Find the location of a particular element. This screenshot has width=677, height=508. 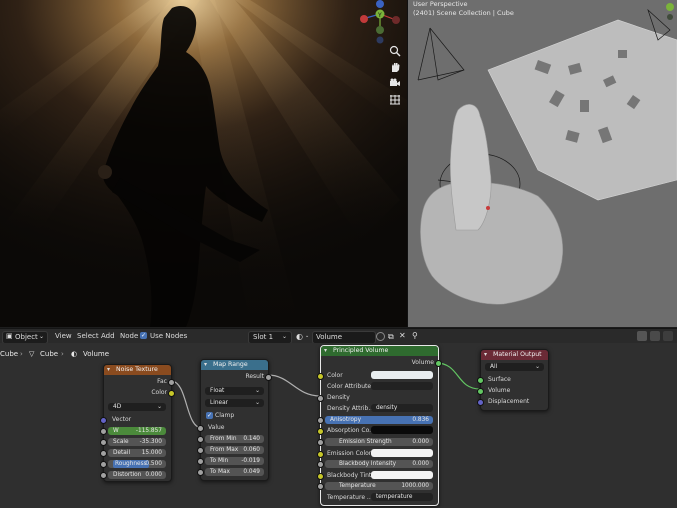

color-swatch is located at coordinates (402, 375).